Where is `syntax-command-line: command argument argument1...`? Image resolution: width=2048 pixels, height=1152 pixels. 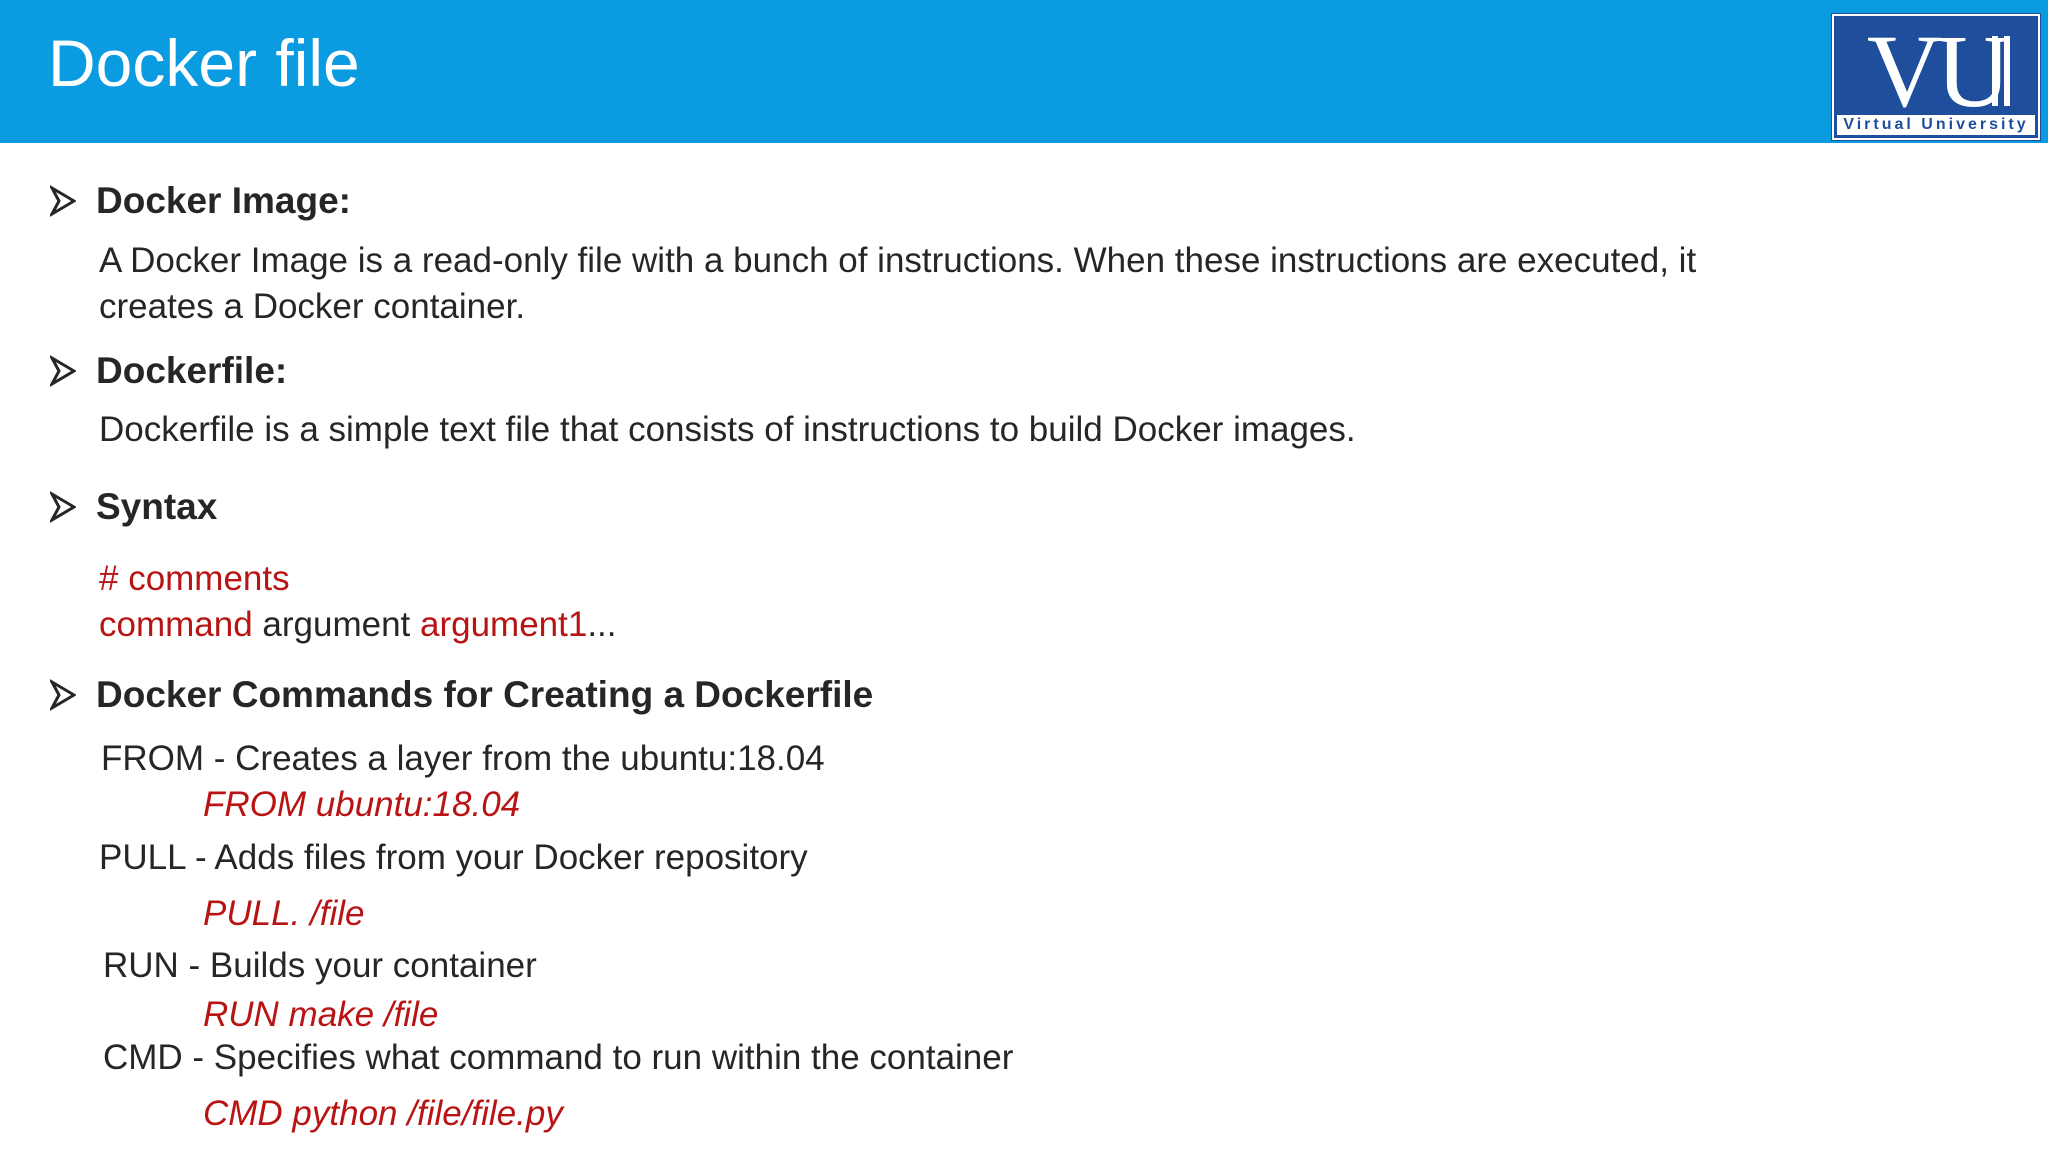 syntax-command-line: command argument argument1... is located at coordinates (358, 625).